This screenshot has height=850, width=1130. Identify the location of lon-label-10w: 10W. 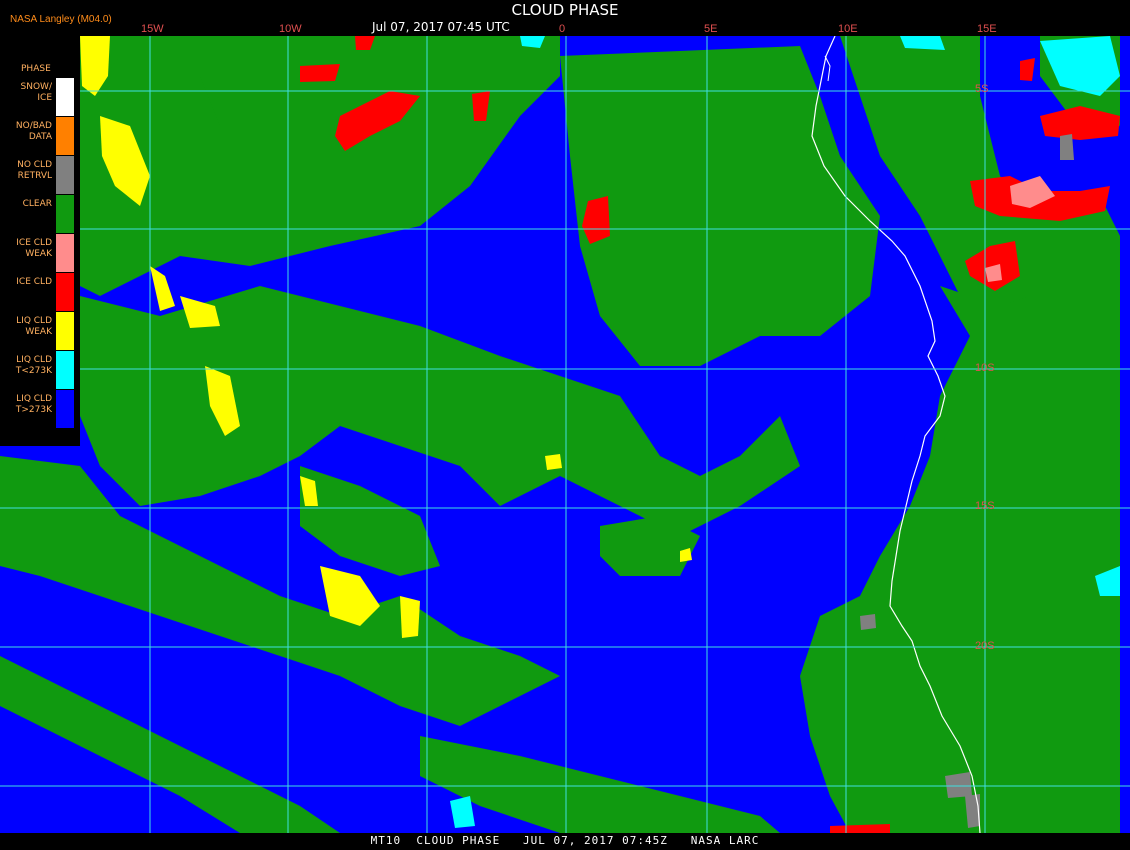
(290, 29).